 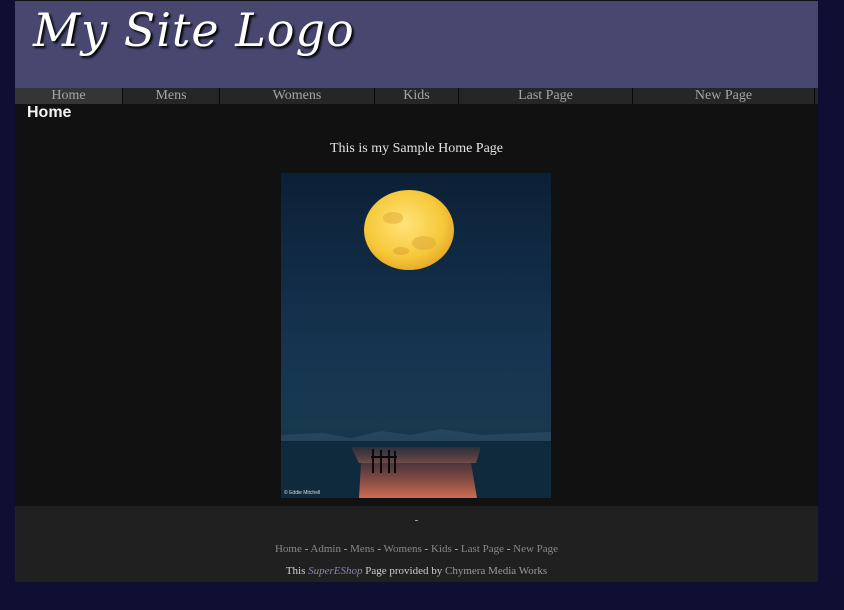 I want to click on site-logo: My Site Logo, so click(x=194, y=30).